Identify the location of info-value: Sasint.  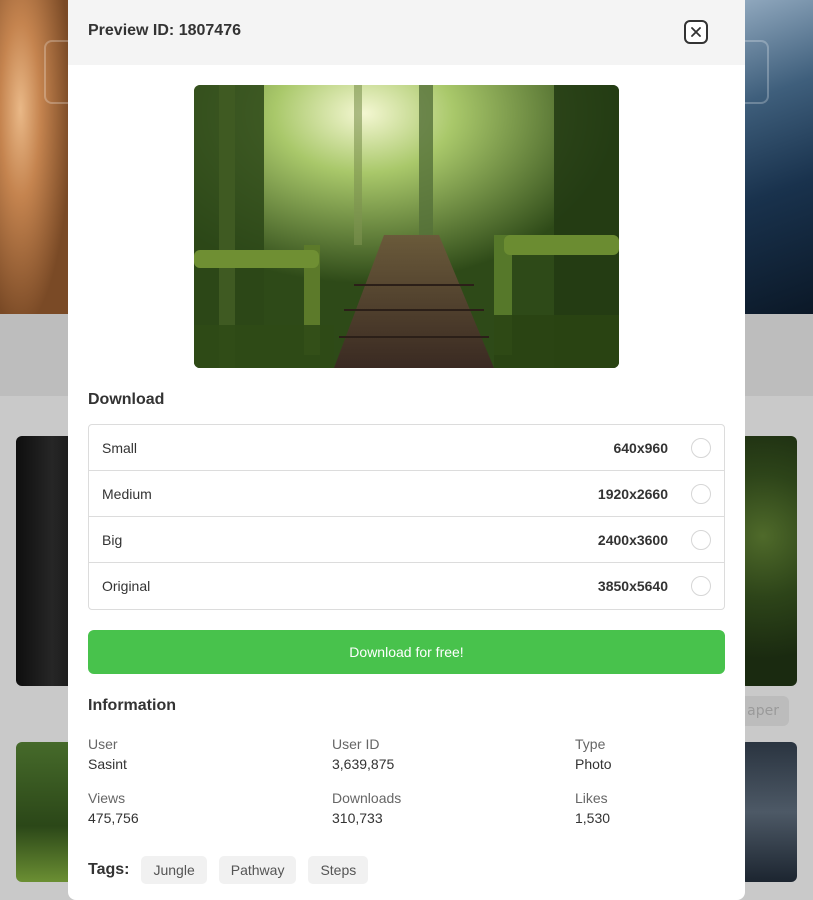
(107, 764).